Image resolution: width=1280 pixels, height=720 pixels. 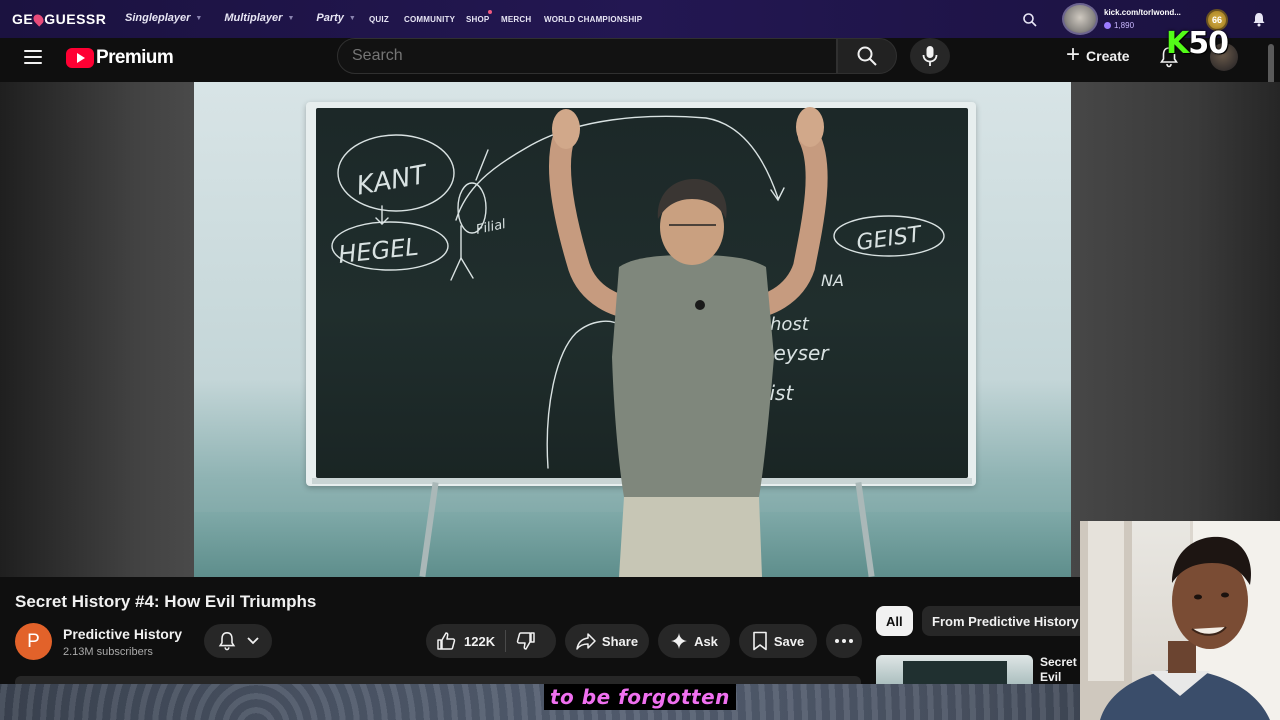 What do you see at coordinates (166, 601) in the screenshot?
I see `video-title: Secret History #4: How Evil Triumphs` at bounding box center [166, 601].